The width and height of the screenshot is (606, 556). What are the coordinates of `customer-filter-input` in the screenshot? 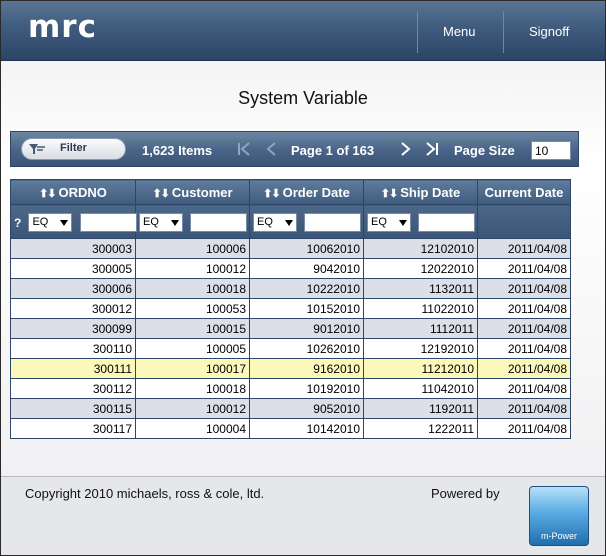 It's located at (219, 222).